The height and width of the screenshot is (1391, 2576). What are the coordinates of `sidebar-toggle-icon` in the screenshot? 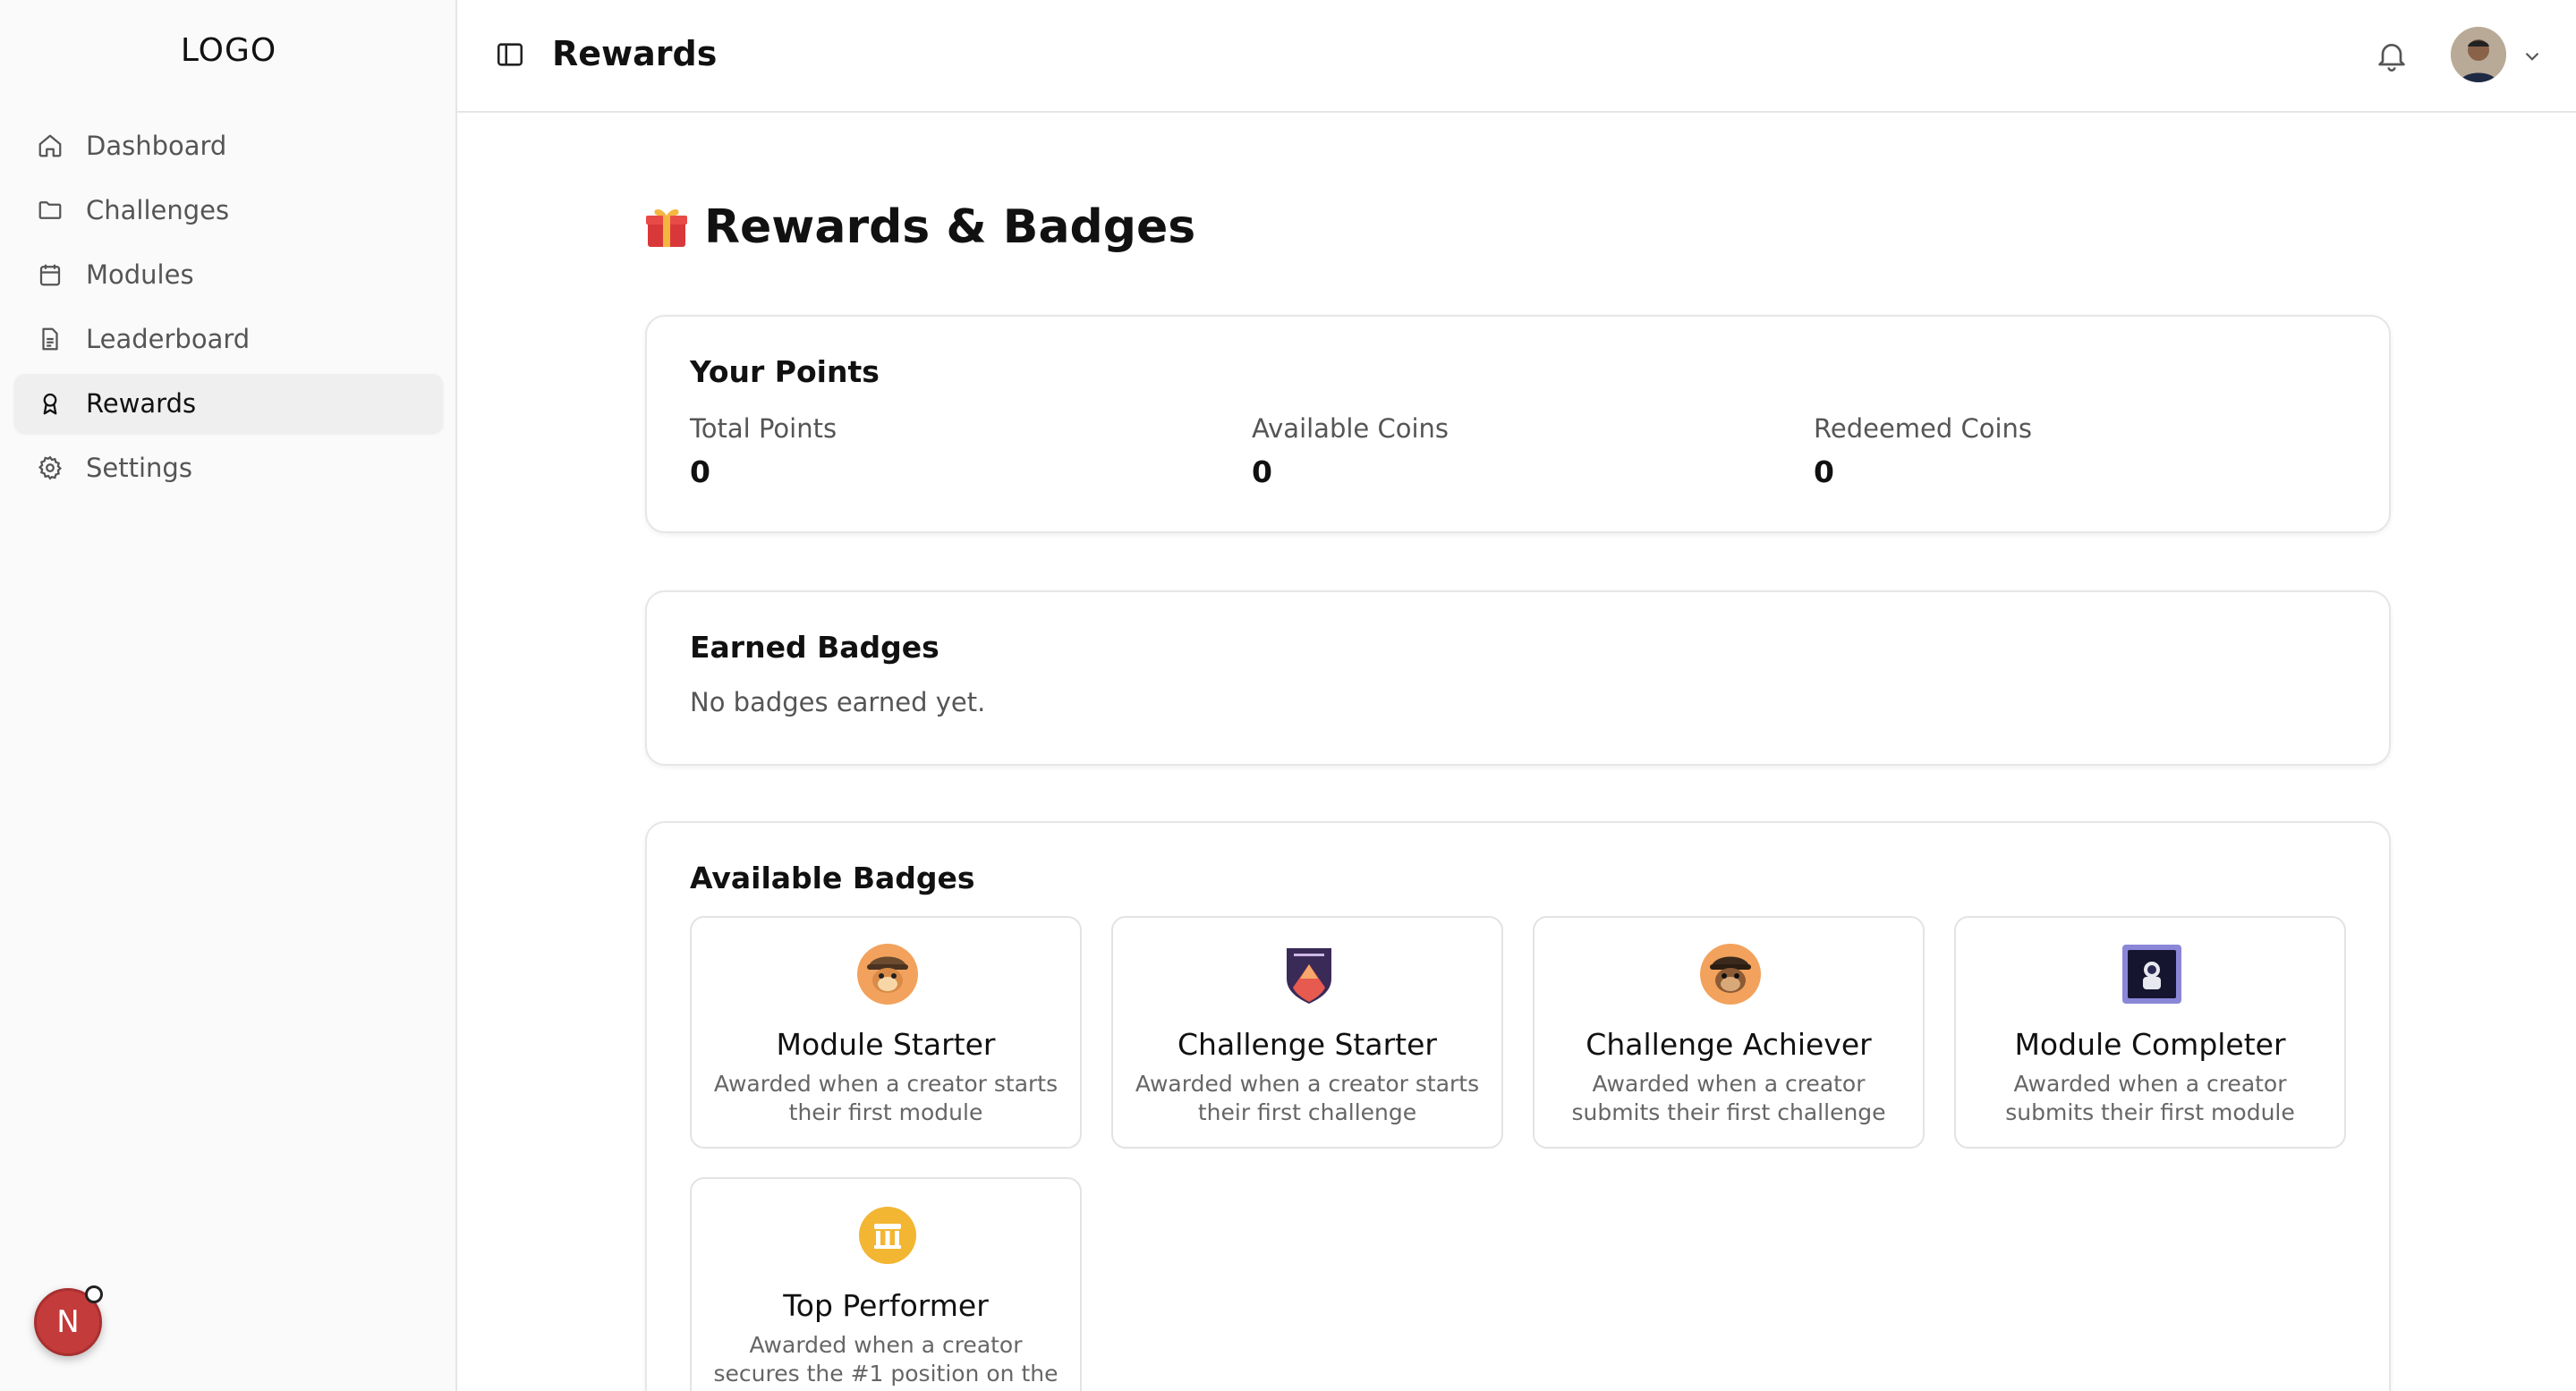 It's located at (510, 54).